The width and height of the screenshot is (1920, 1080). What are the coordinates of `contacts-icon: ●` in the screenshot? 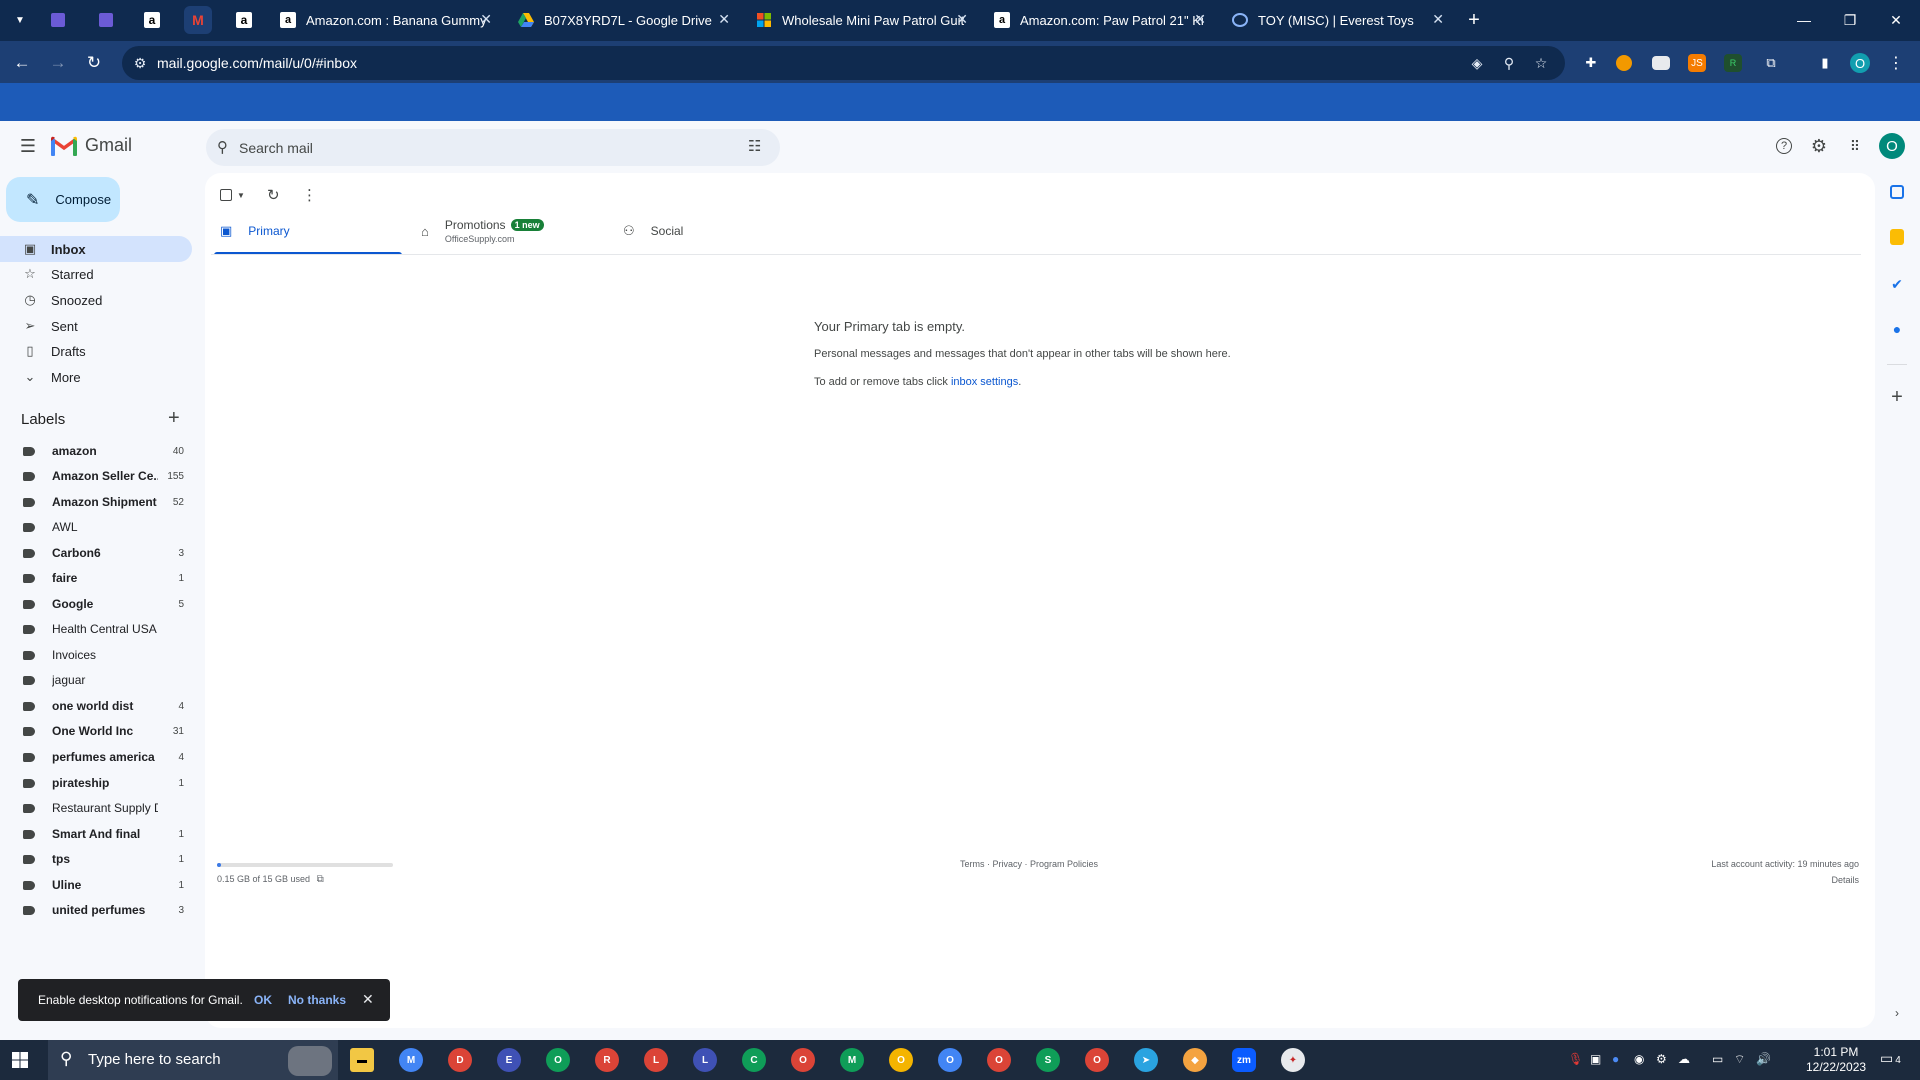 It's located at (1897, 329).